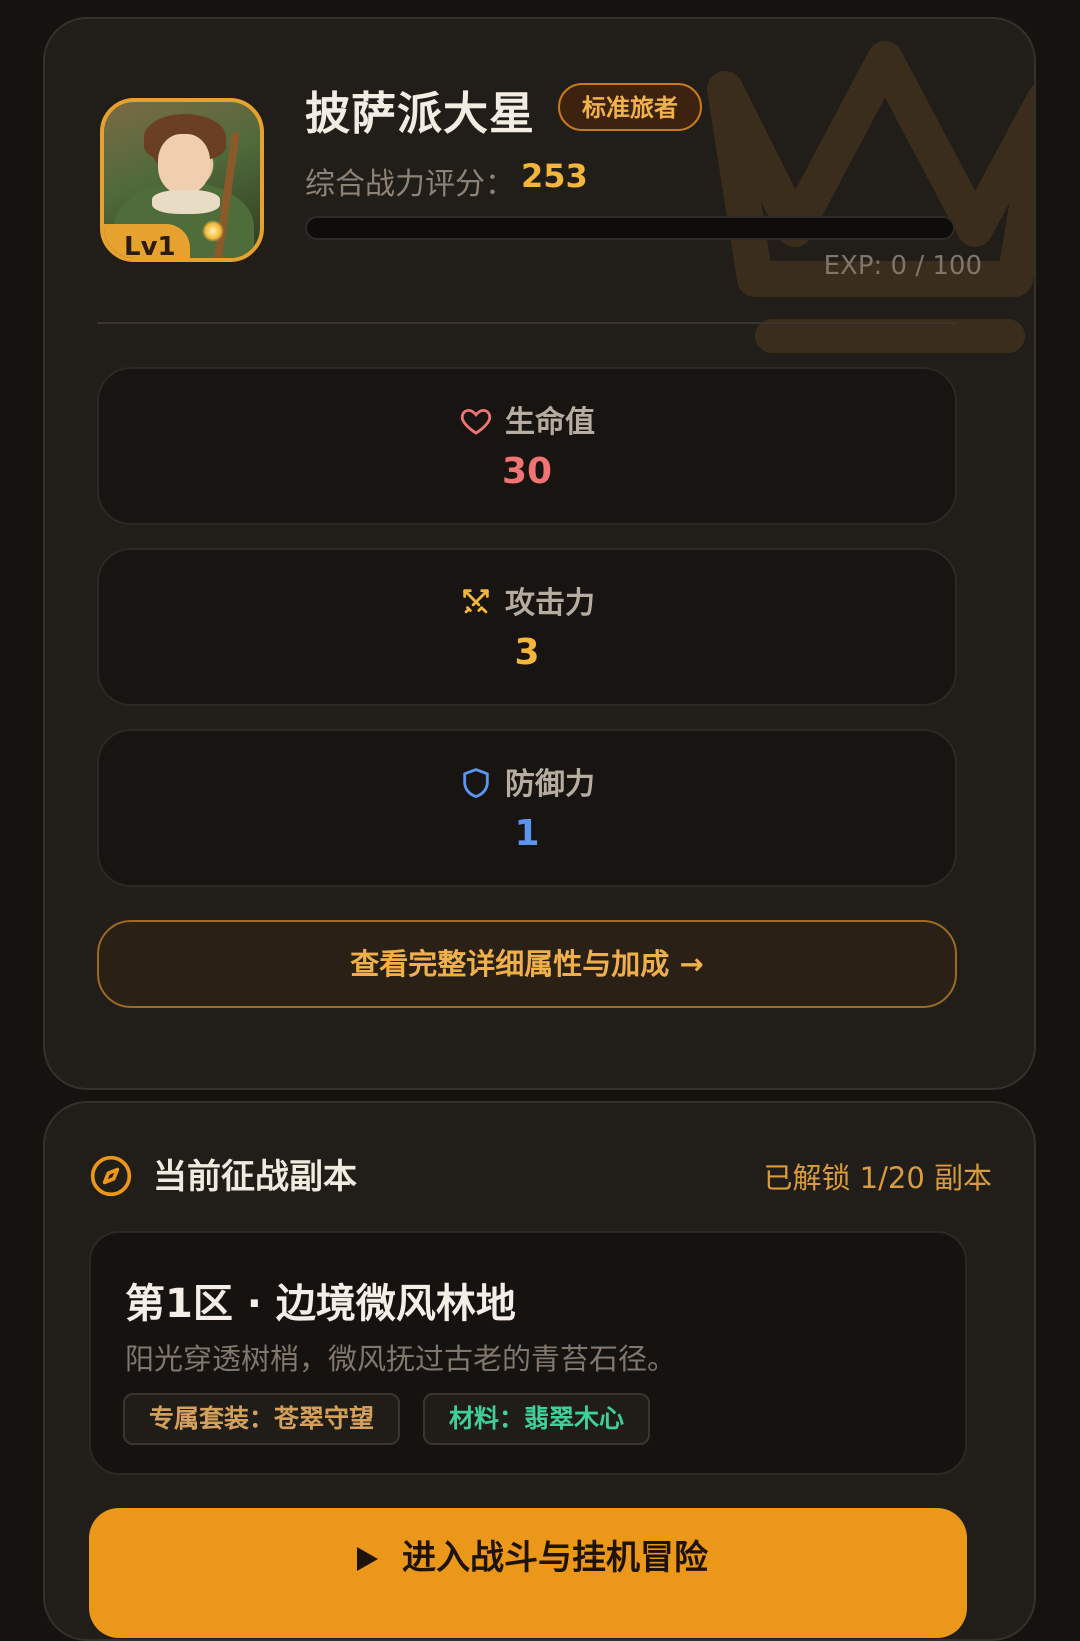 The image size is (1080, 1641). What do you see at coordinates (527, 627) in the screenshot?
I see `stat-attack: 攻击力 3` at bounding box center [527, 627].